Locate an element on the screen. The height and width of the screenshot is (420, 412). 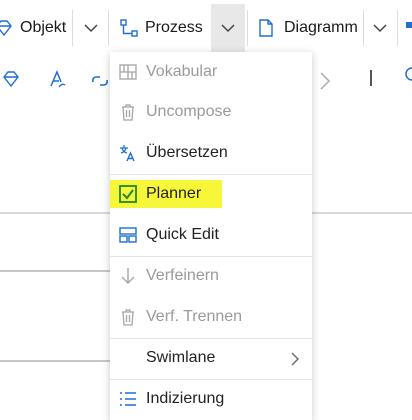
arrow-down-icon is located at coordinates (128, 276).